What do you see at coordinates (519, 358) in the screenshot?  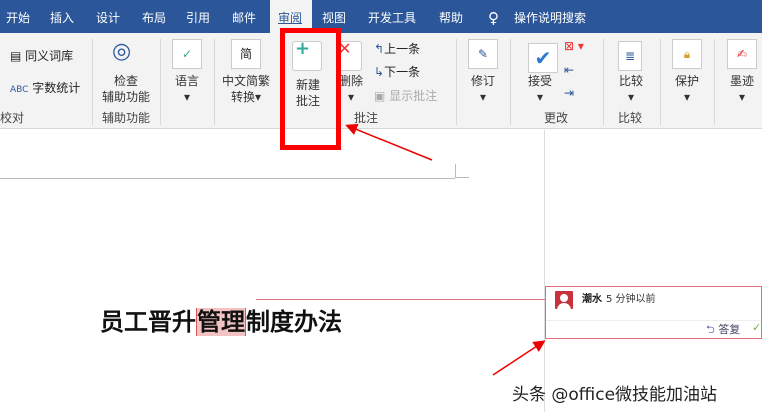 I see `arrow-to-comment-balloon` at bounding box center [519, 358].